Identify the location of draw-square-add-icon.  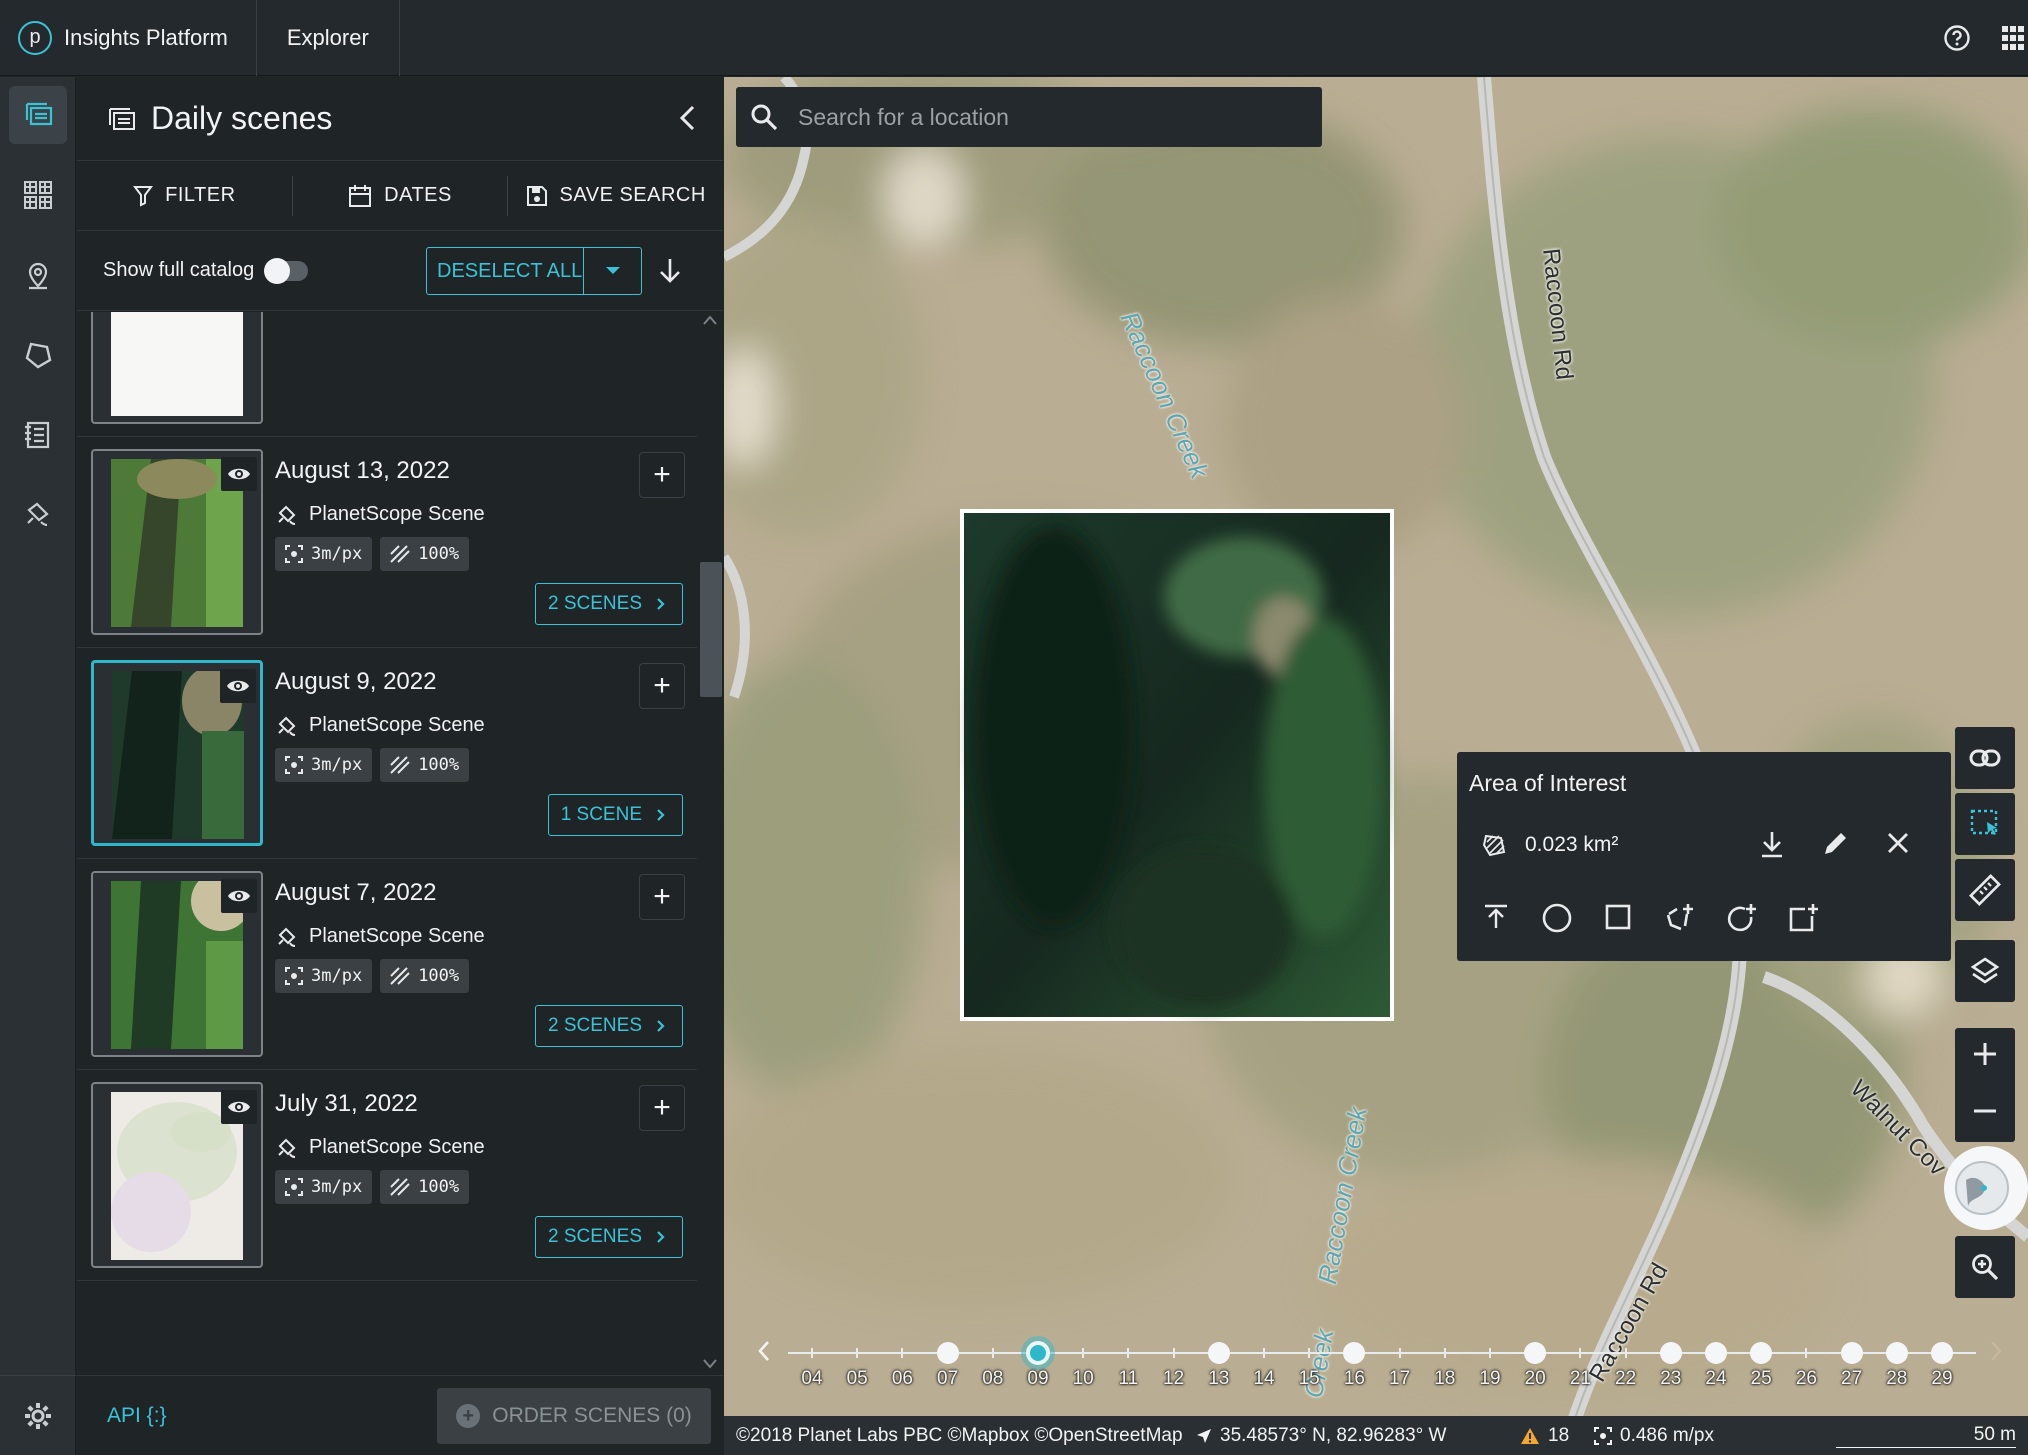
(1803, 920).